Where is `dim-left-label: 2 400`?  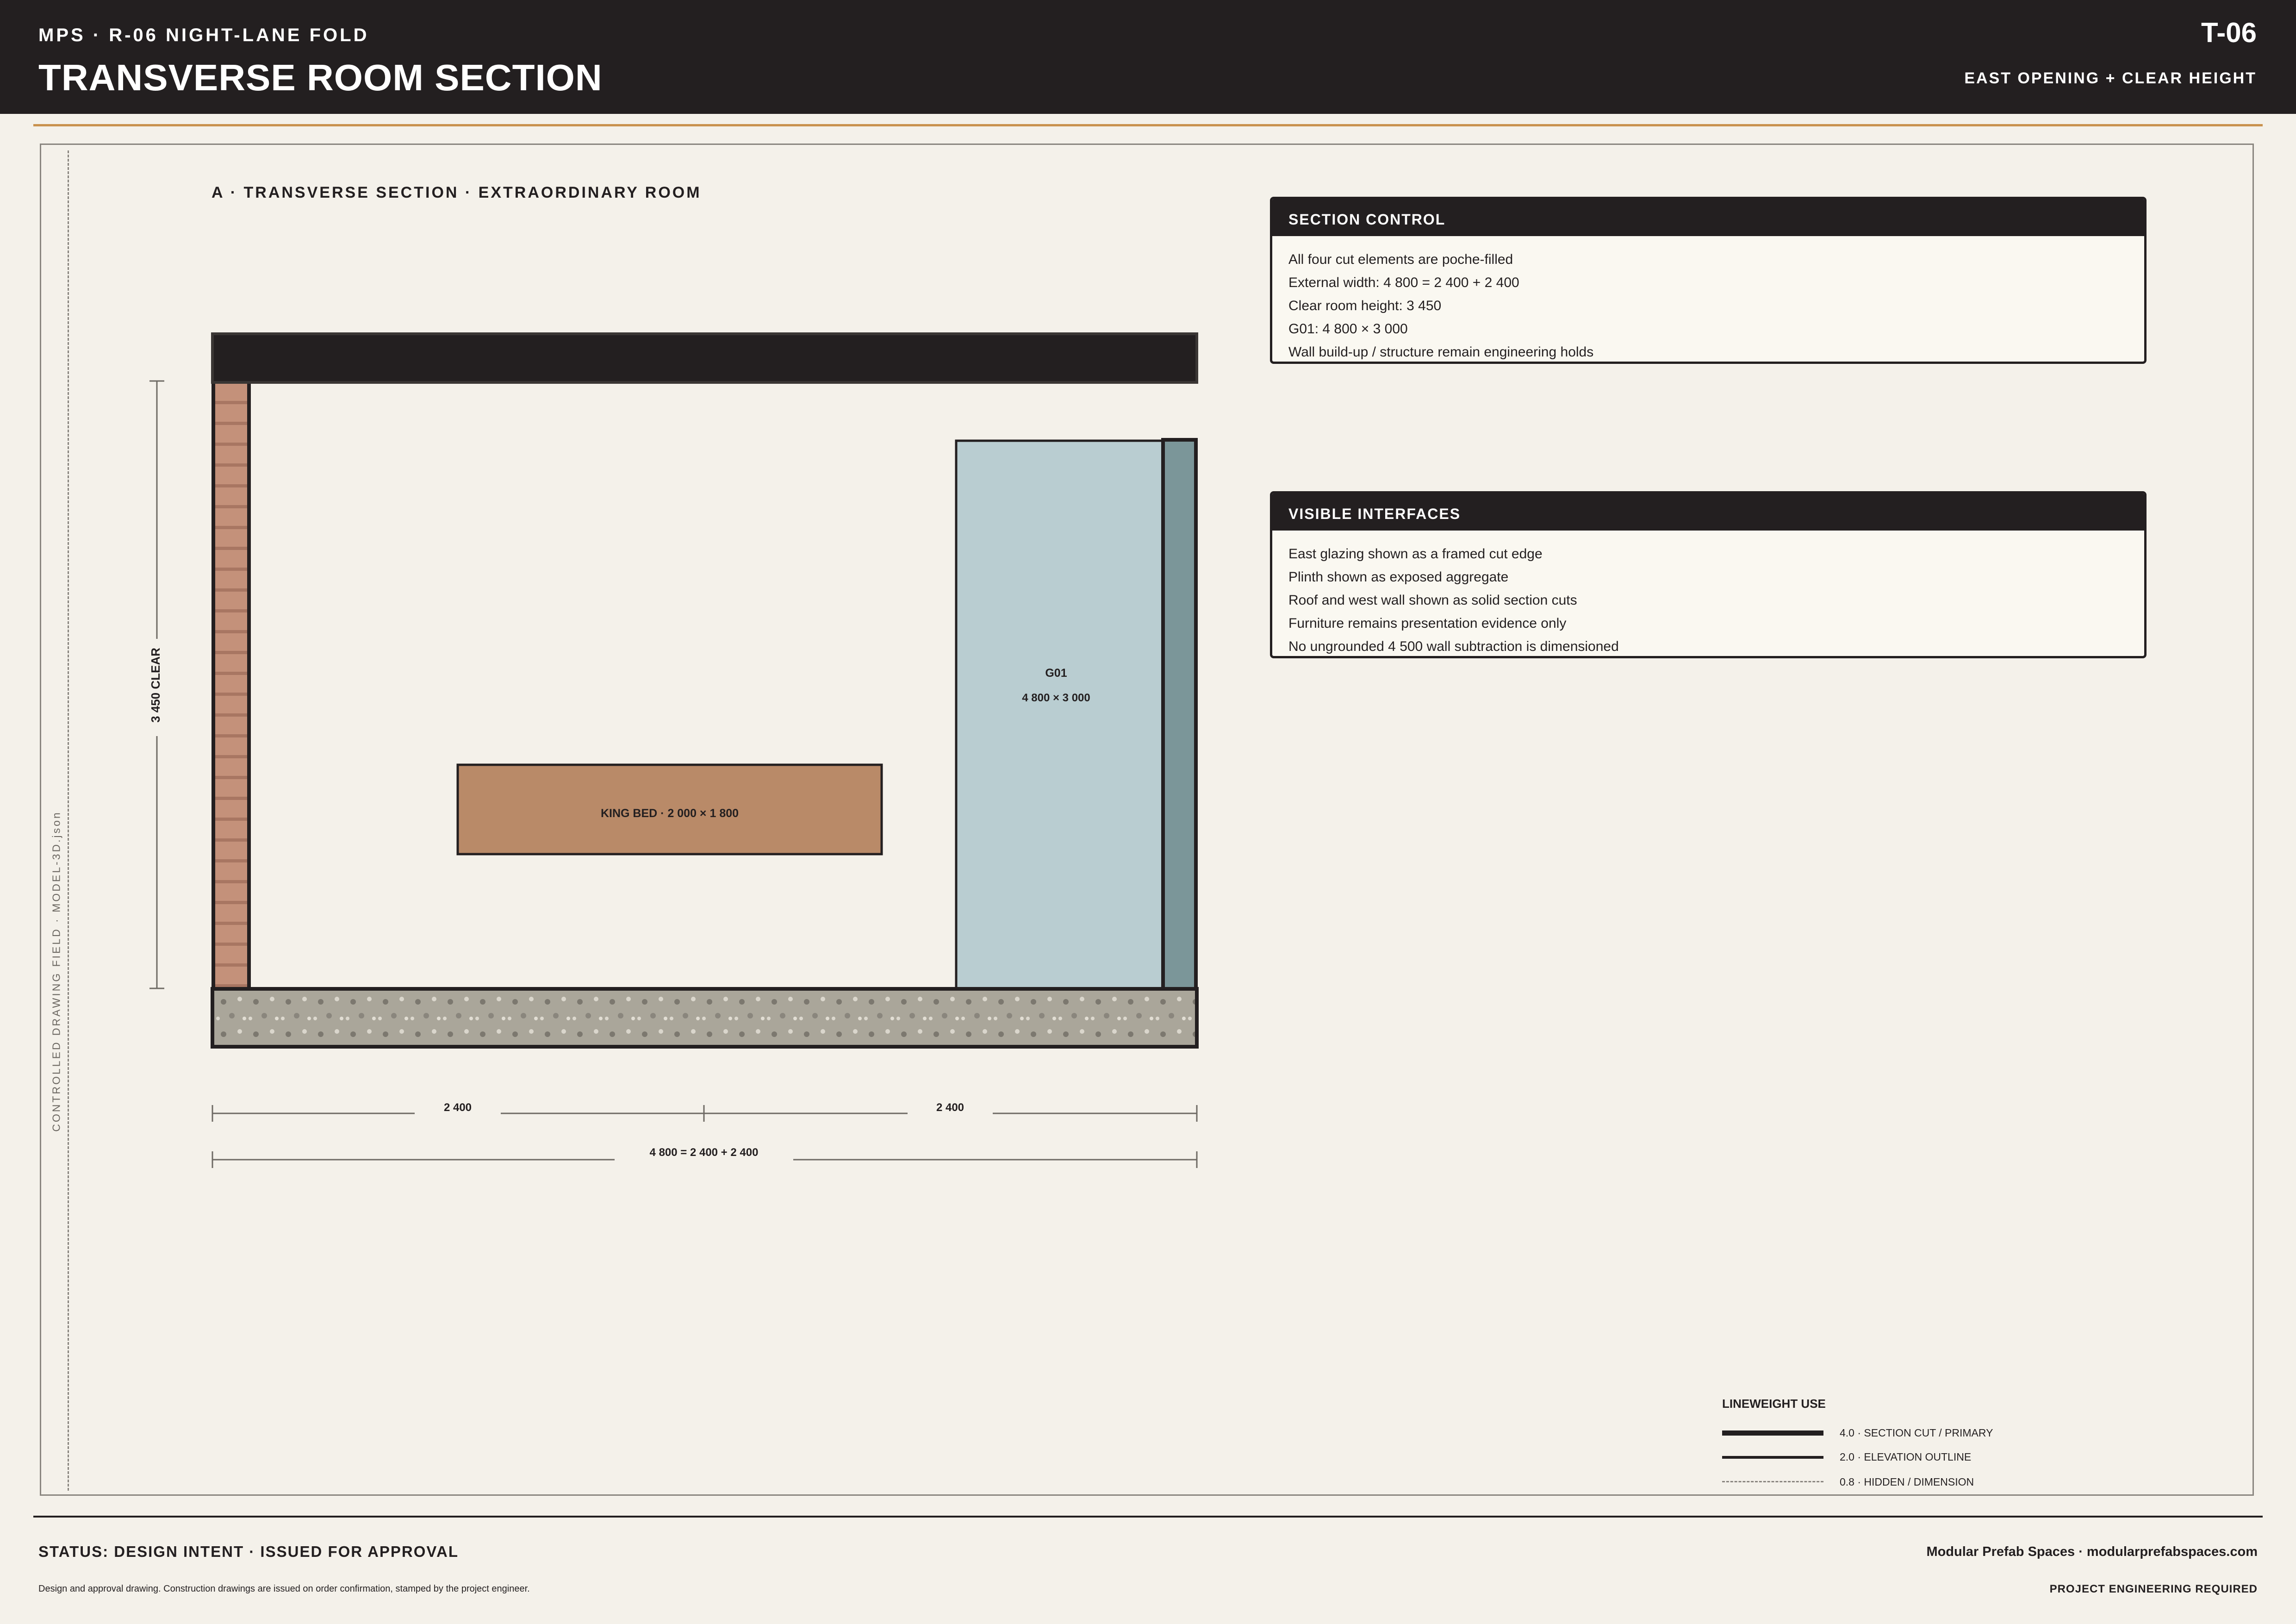 dim-left-label: 2 400 is located at coordinates (458, 1107).